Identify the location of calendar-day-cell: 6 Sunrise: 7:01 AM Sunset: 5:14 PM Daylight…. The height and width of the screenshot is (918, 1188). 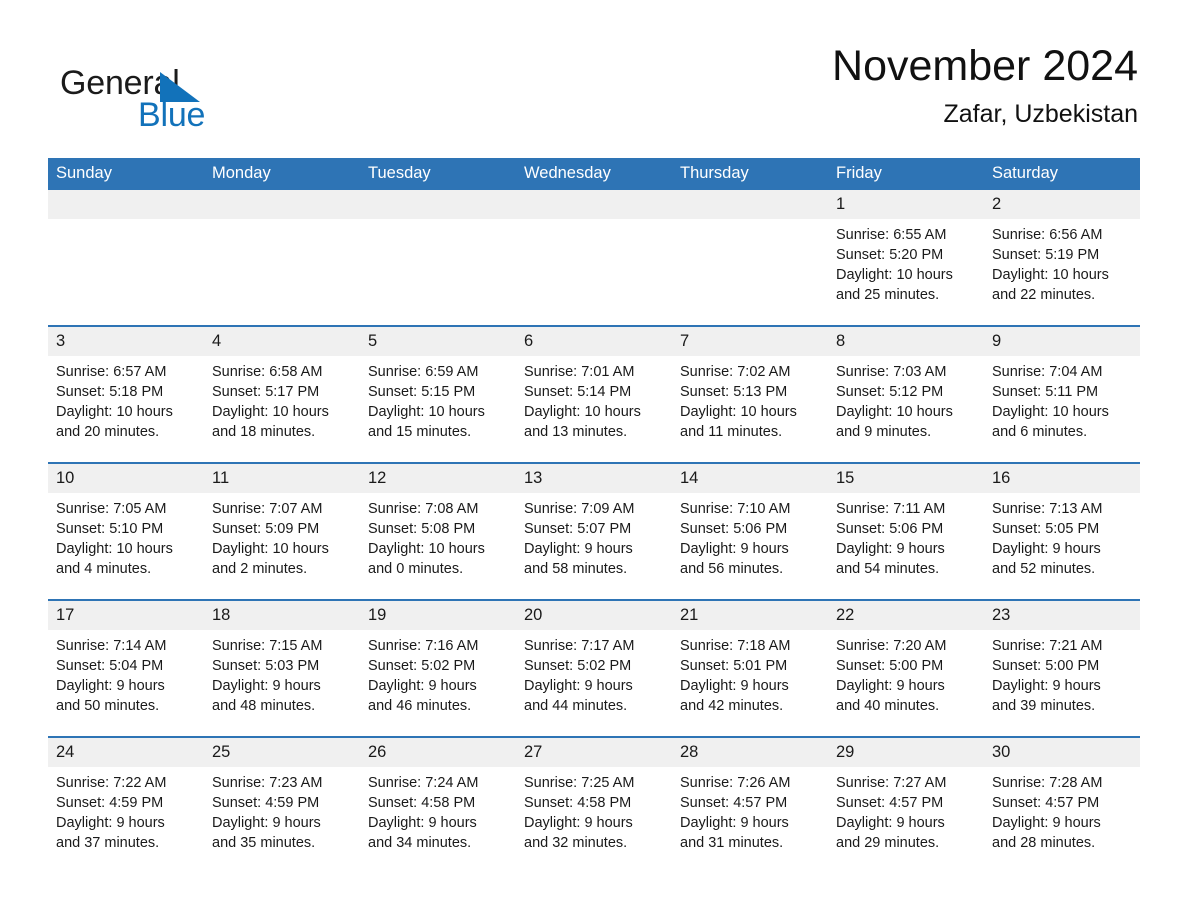
(594, 394).